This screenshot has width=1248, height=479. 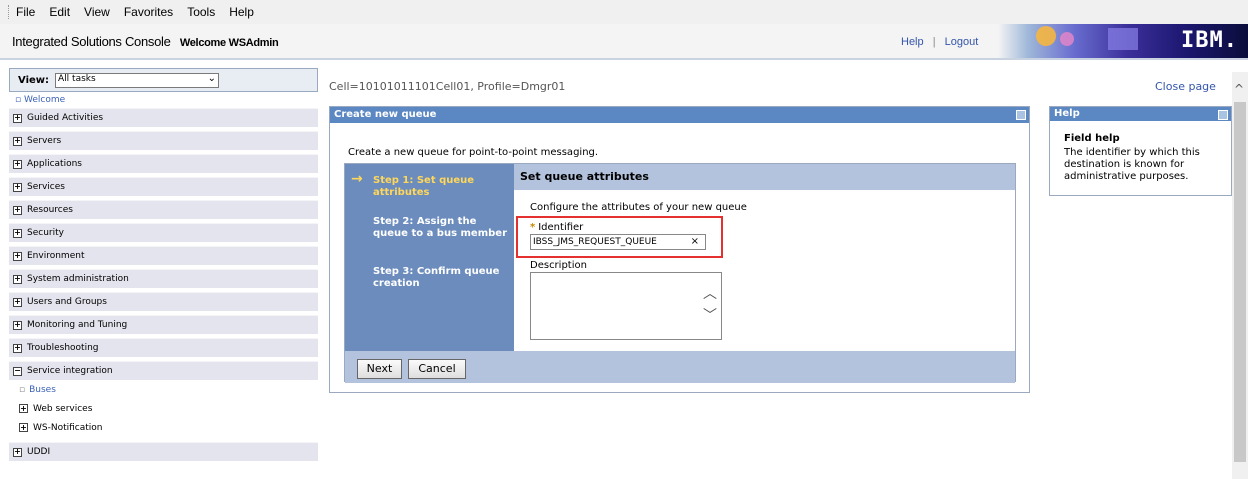 What do you see at coordinates (163, 389) in the screenshot?
I see `nav-subitem-buses: ▫ Buses` at bounding box center [163, 389].